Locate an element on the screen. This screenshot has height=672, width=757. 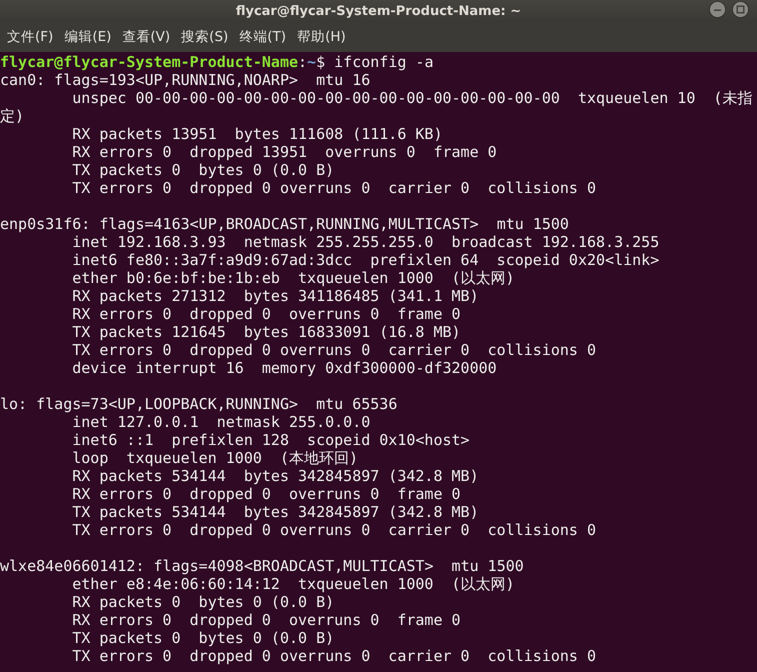
menu-item: 文件(F) is located at coordinates (30, 37).